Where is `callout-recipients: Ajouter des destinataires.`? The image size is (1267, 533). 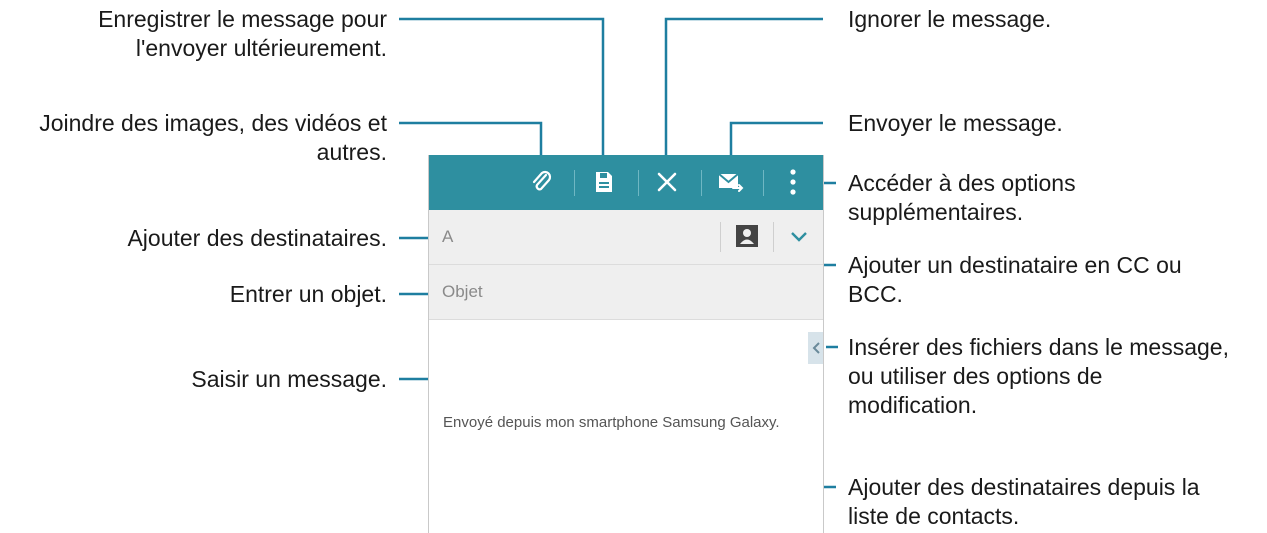 callout-recipients: Ajouter des destinataires. is located at coordinates (257, 238).